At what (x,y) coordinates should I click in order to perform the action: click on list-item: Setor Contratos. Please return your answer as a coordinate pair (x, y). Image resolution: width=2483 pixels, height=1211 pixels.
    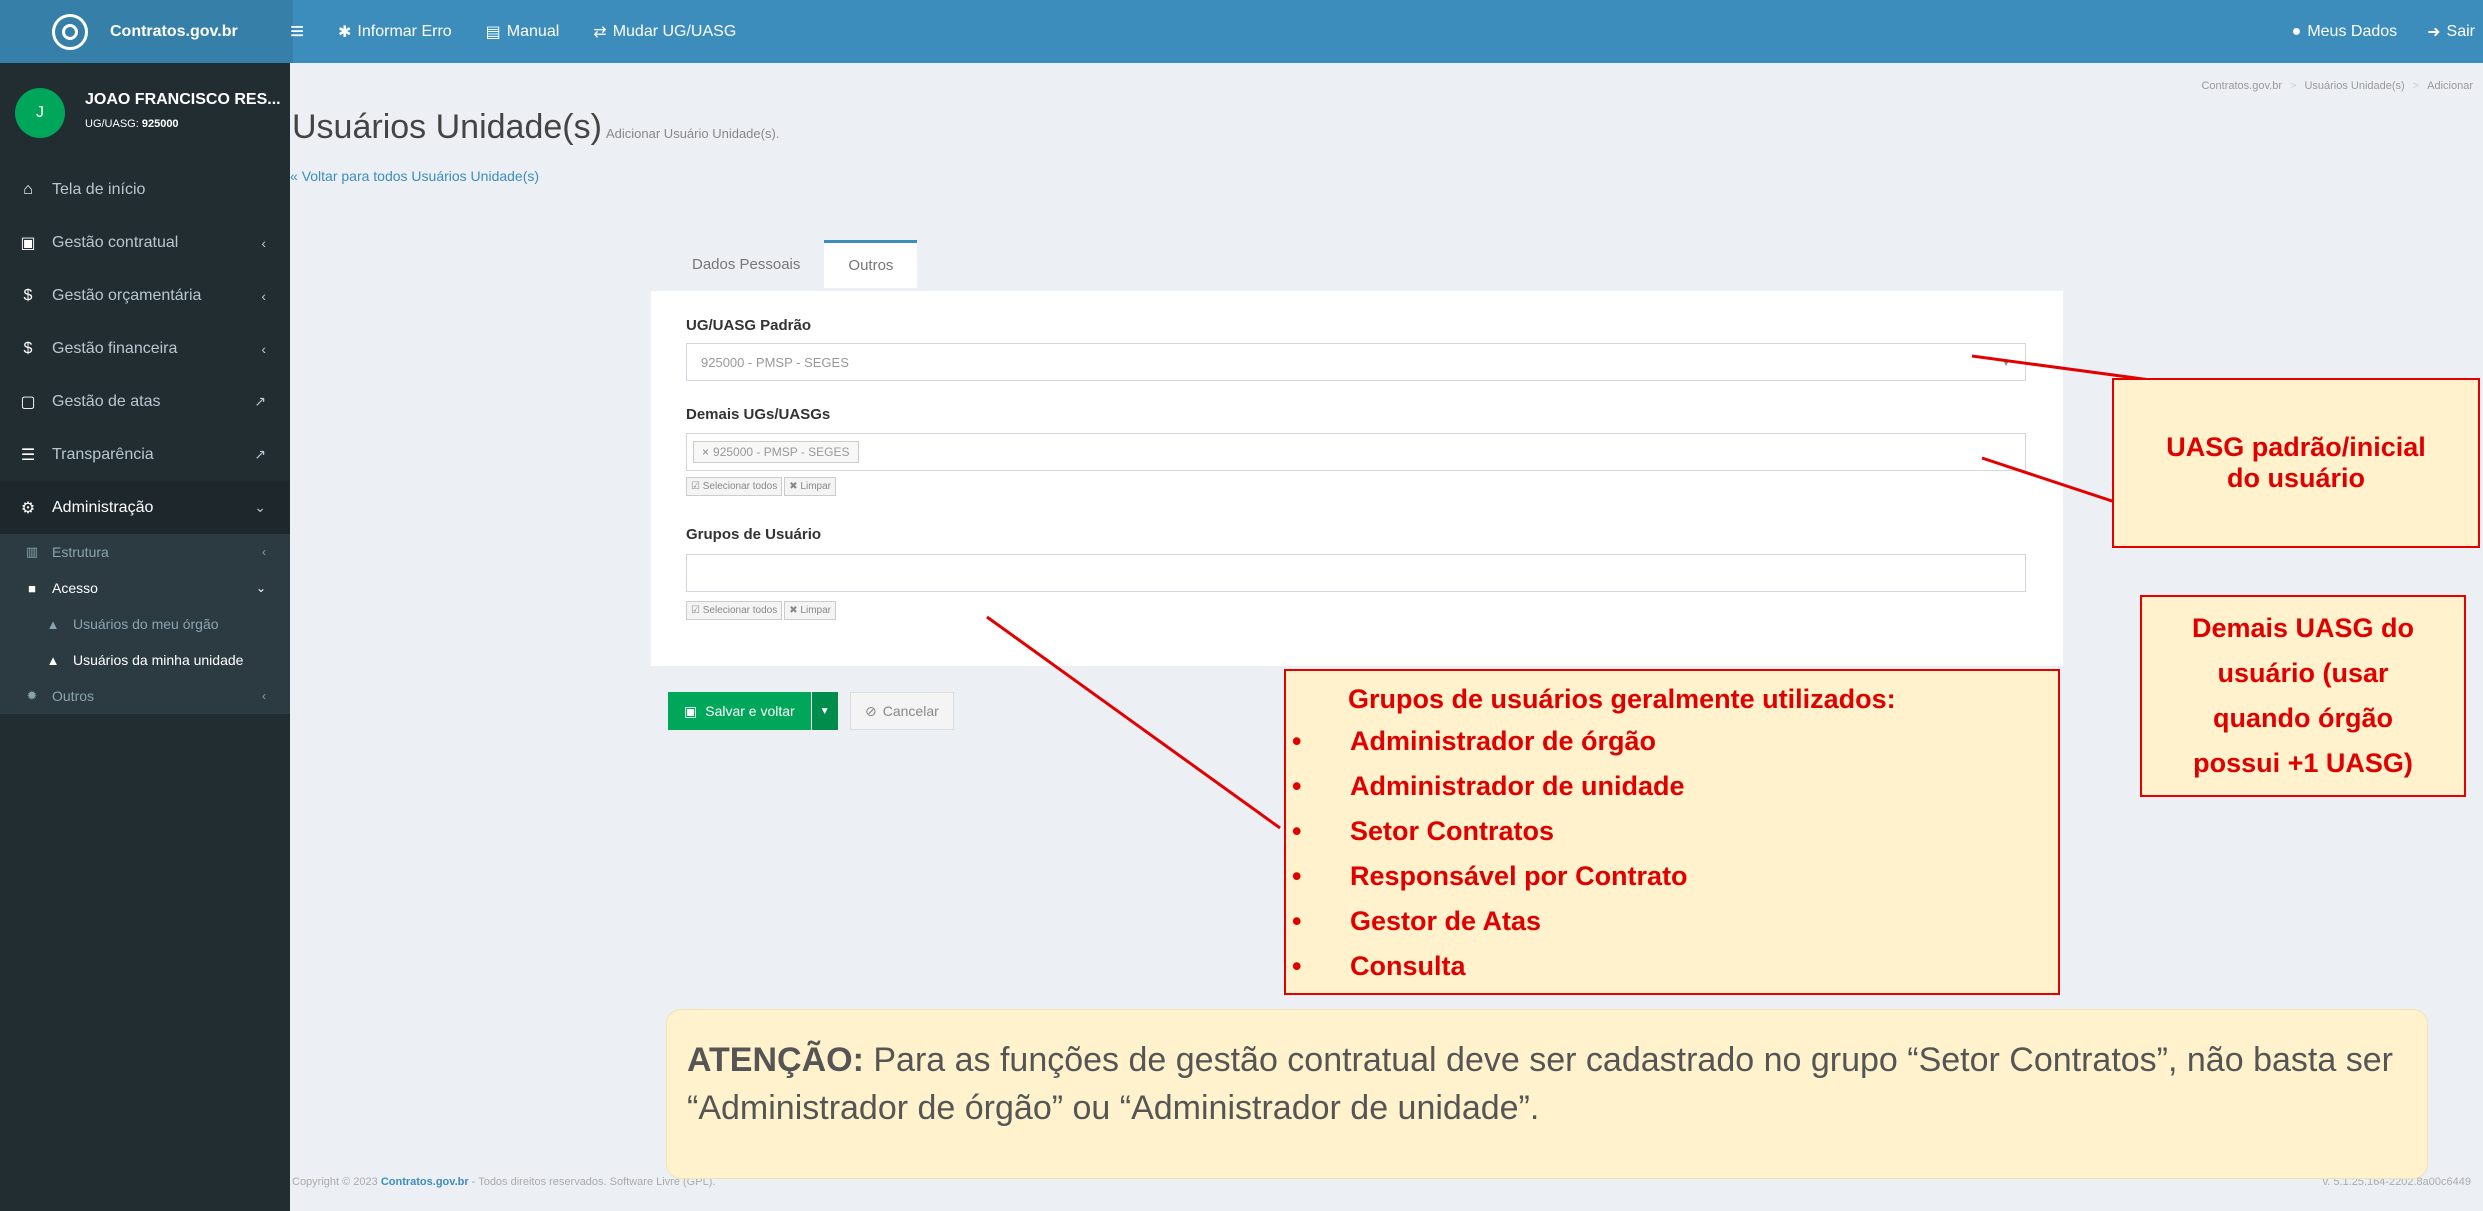
    Looking at the image, I should click on (1672, 831).